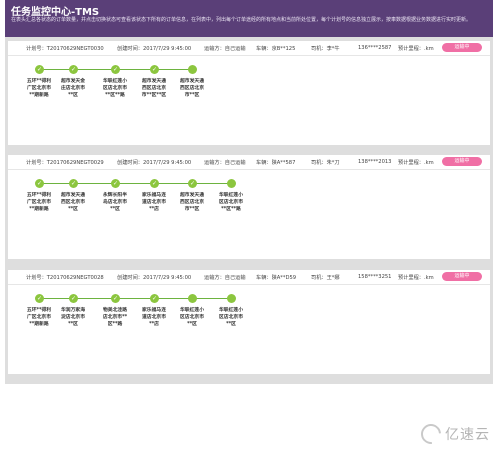 This screenshot has height=452, width=500. Describe the element at coordinates (467, 435) in the screenshot. I see `watermark-text: 亿速云` at that location.